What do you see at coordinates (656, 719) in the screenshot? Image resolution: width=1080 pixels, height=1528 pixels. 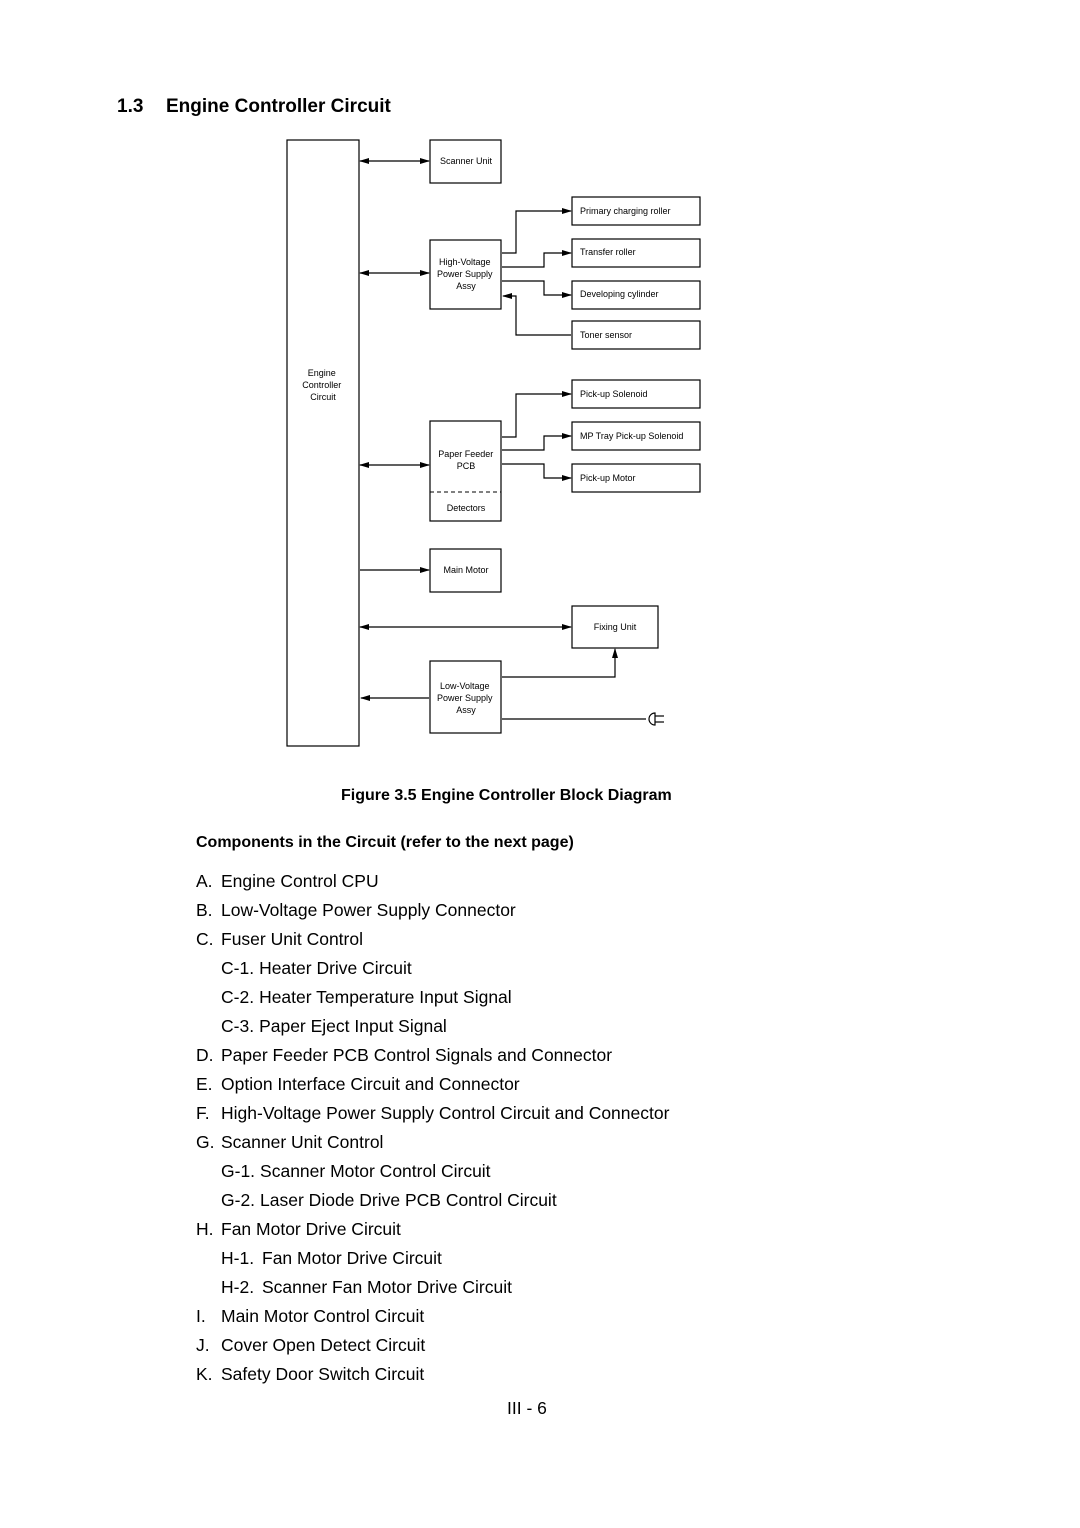 I see `ac-plug-icon` at bounding box center [656, 719].